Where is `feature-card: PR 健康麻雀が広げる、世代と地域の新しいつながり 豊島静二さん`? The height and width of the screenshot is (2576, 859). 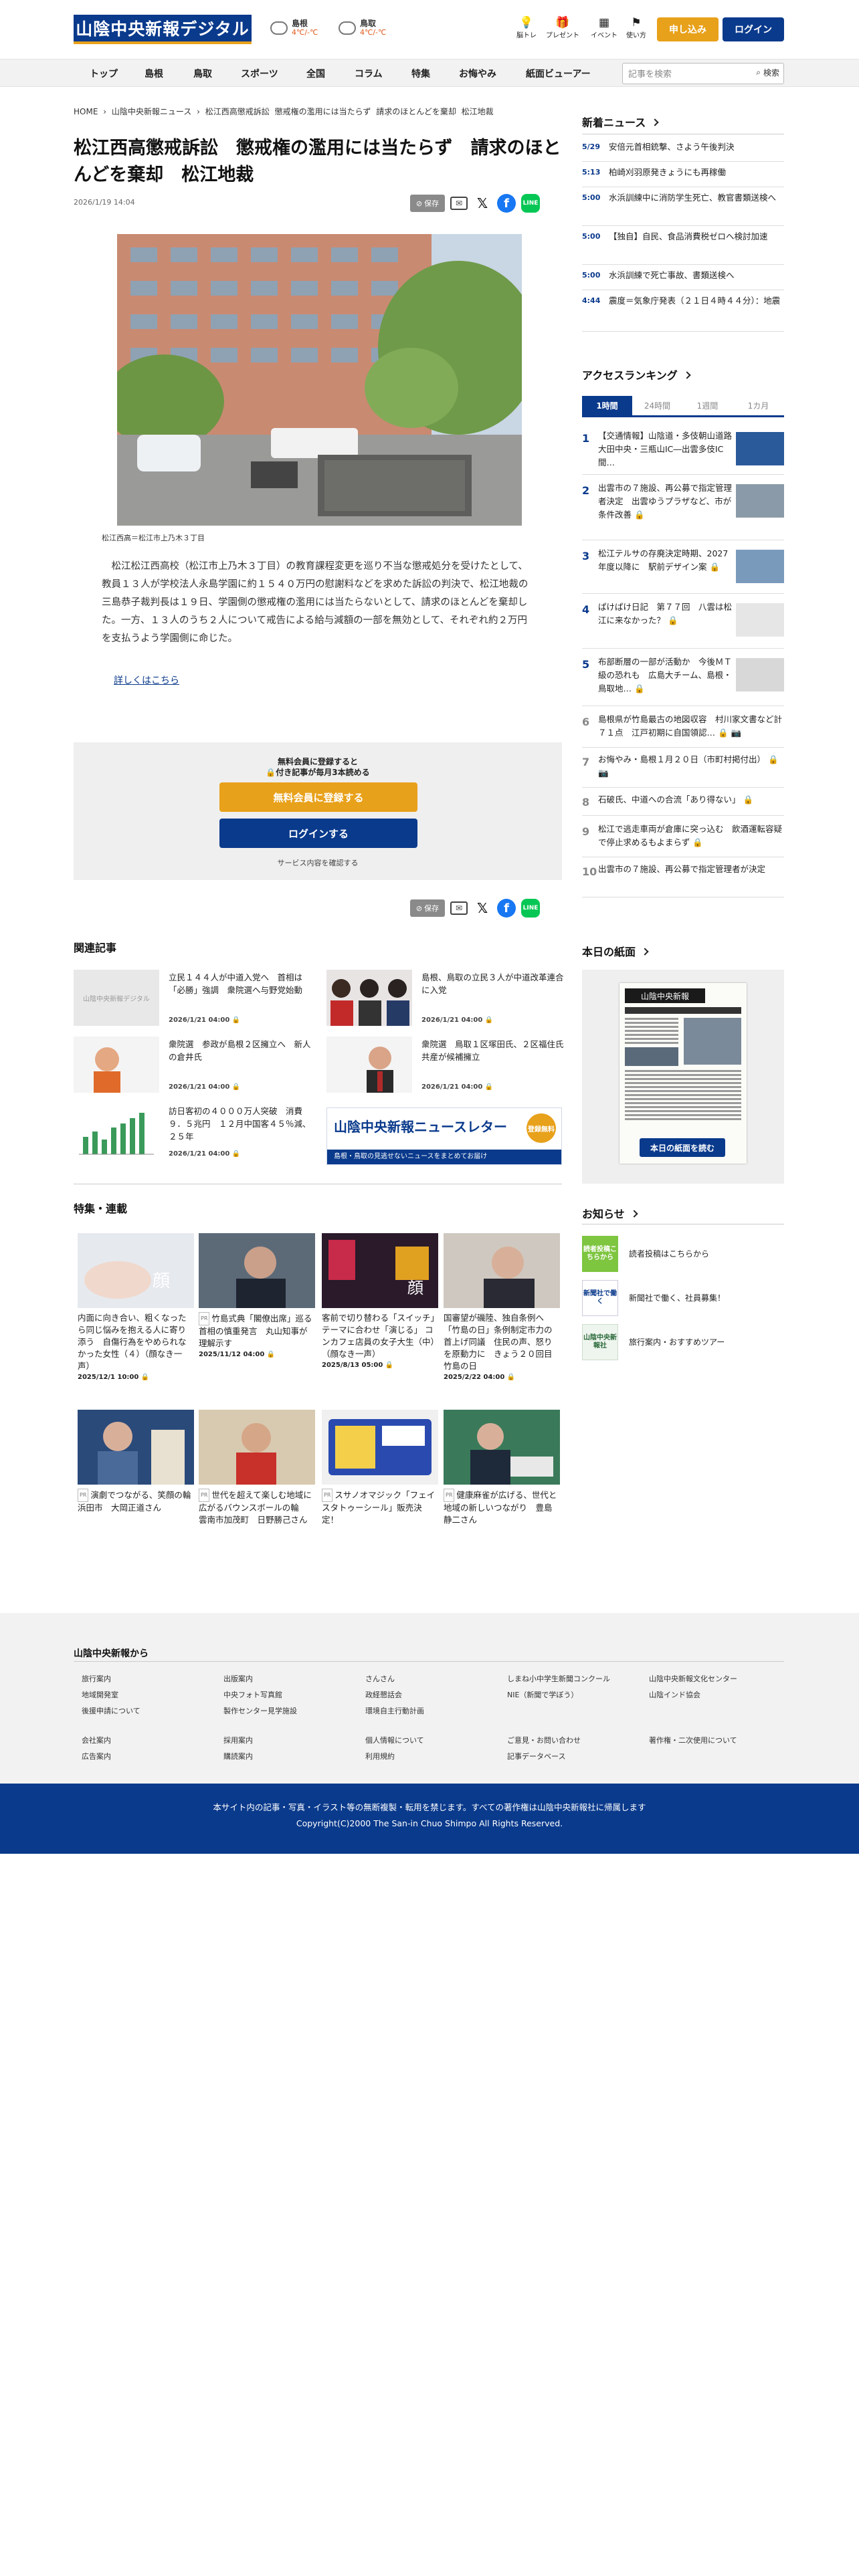
feature-card: PR 健康麻雀が広げる、世代と地域の新しいつながり 豊島静二さん is located at coordinates (502, 1468).